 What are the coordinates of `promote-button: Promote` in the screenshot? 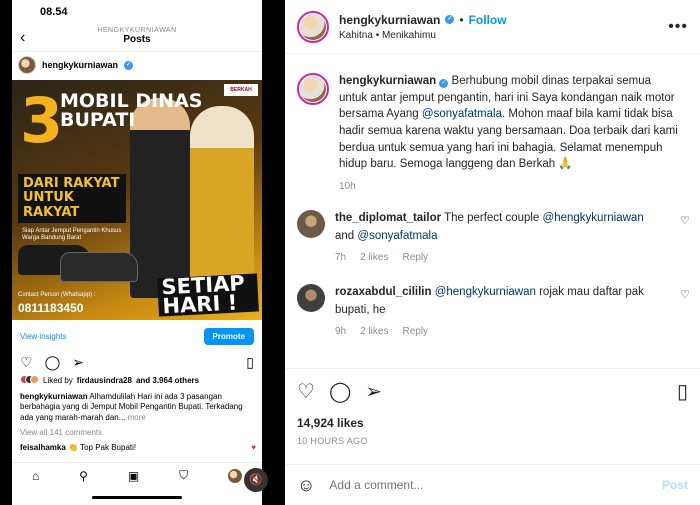 It's located at (228, 336).